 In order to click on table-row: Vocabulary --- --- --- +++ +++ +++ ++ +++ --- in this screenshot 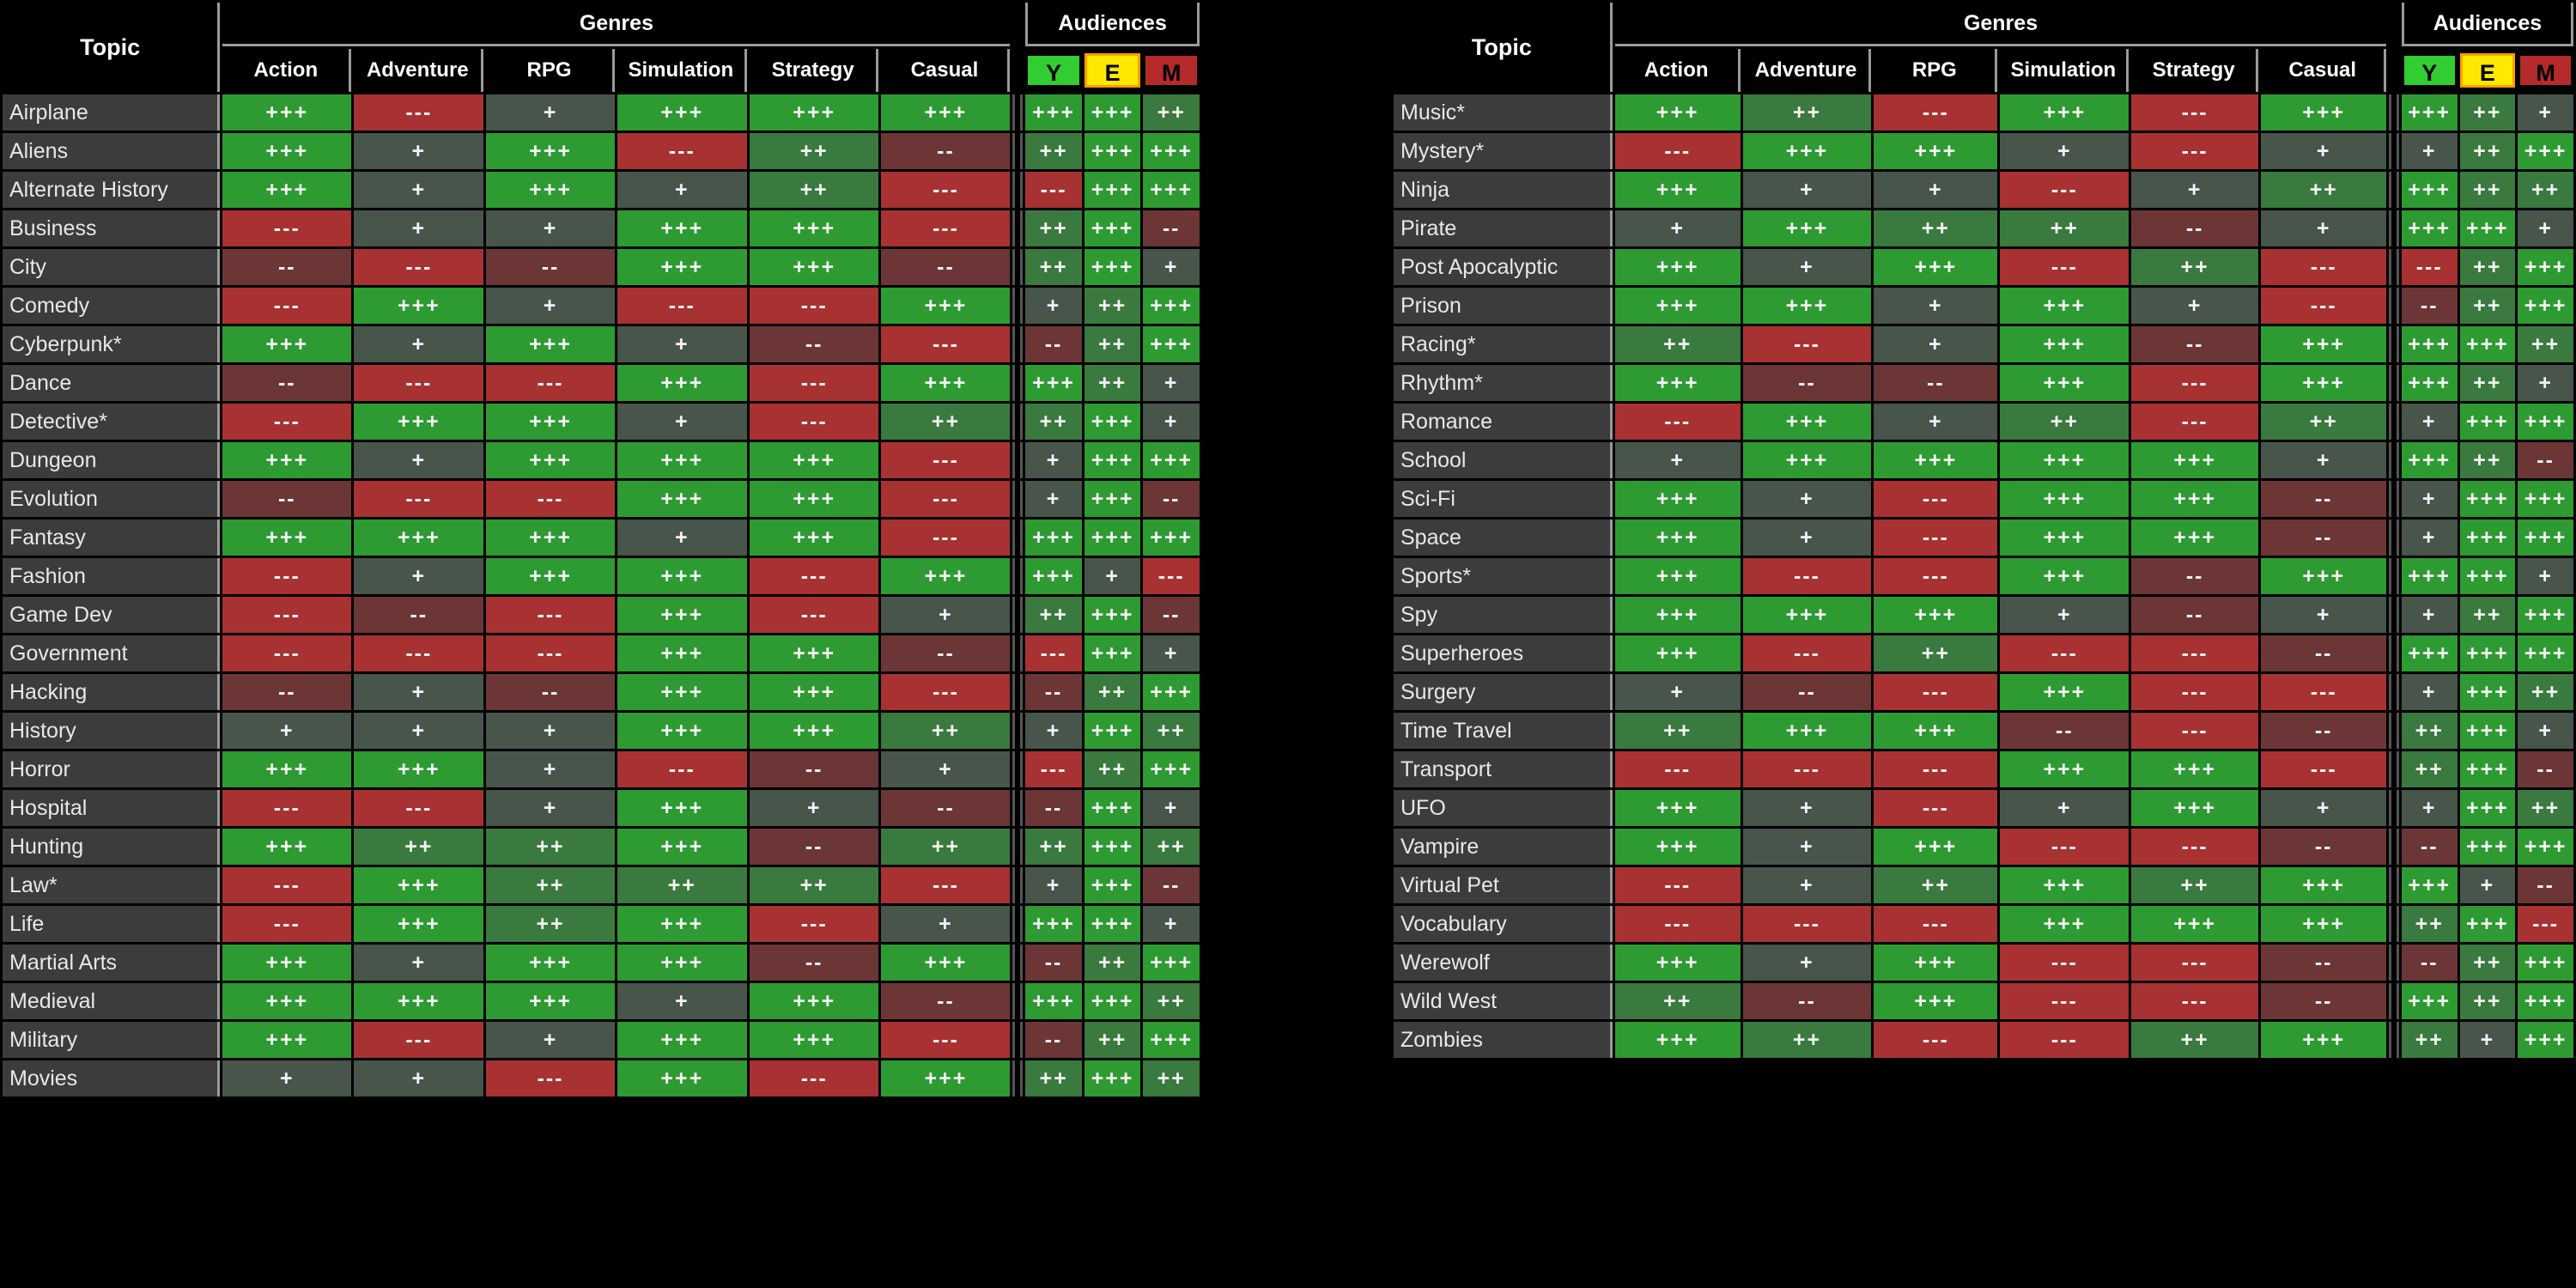, I will do `click(1983, 924)`.